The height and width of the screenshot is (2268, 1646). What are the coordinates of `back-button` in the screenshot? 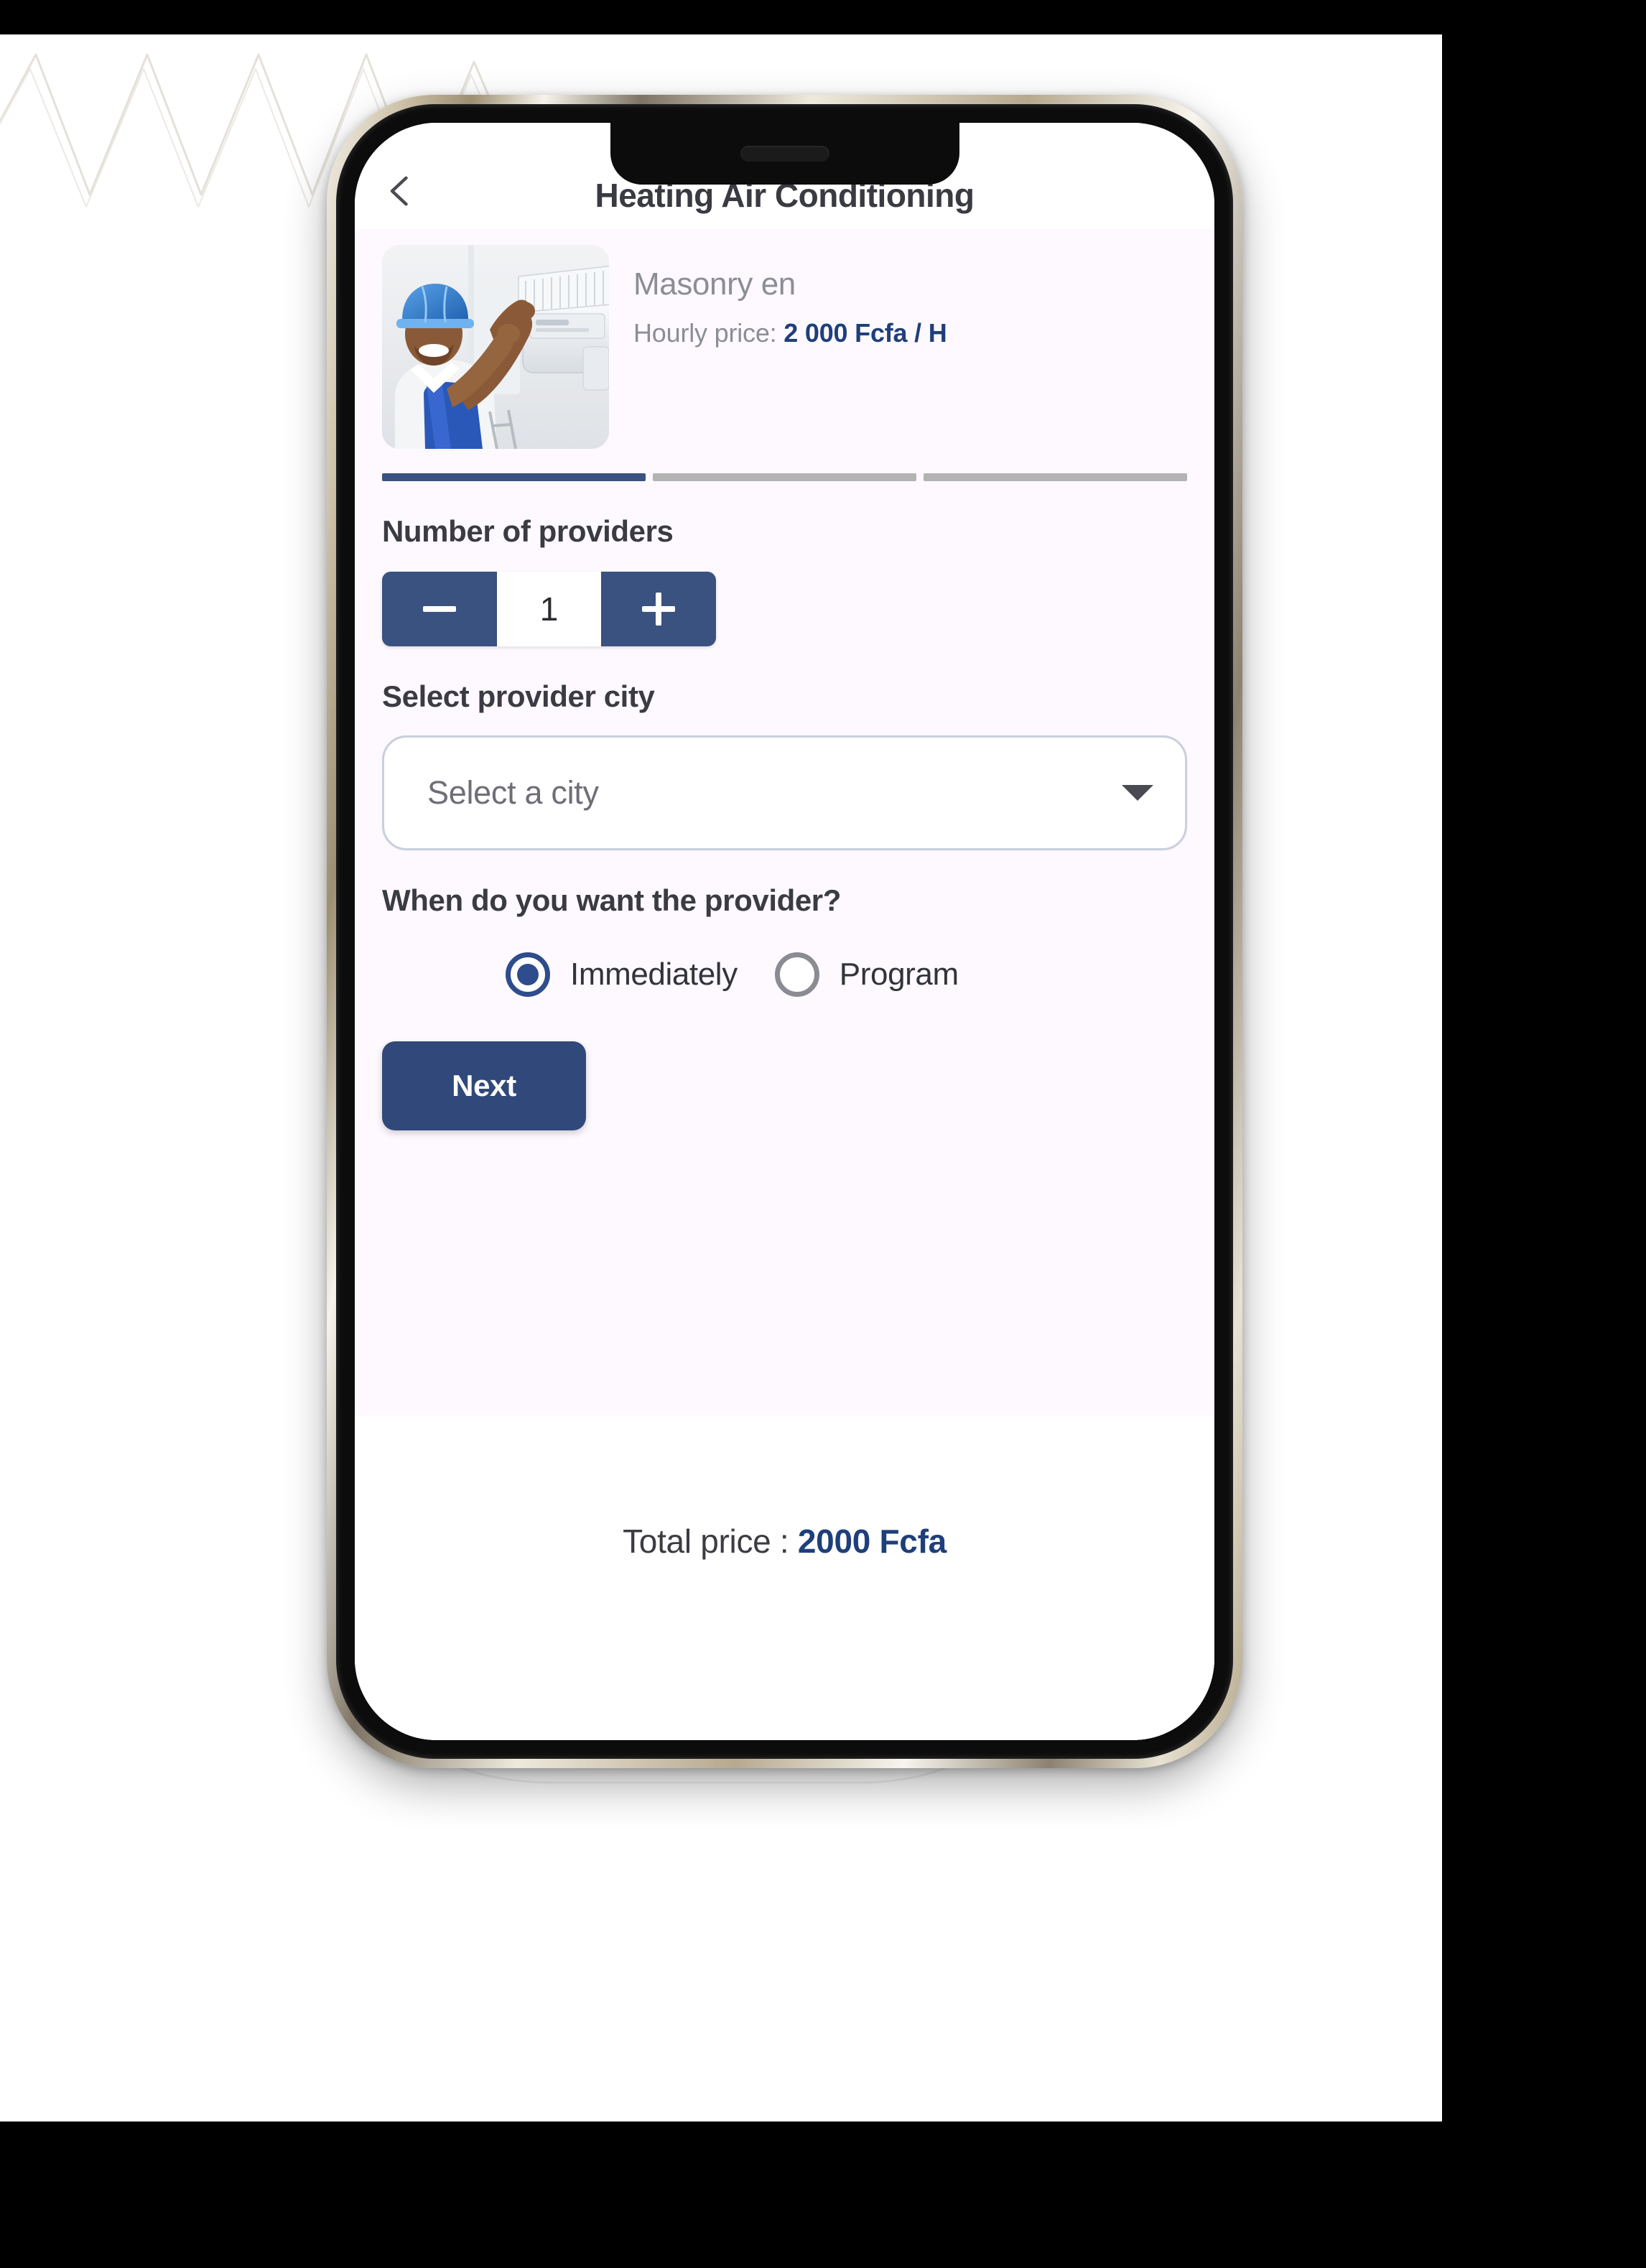 It's located at (401, 191).